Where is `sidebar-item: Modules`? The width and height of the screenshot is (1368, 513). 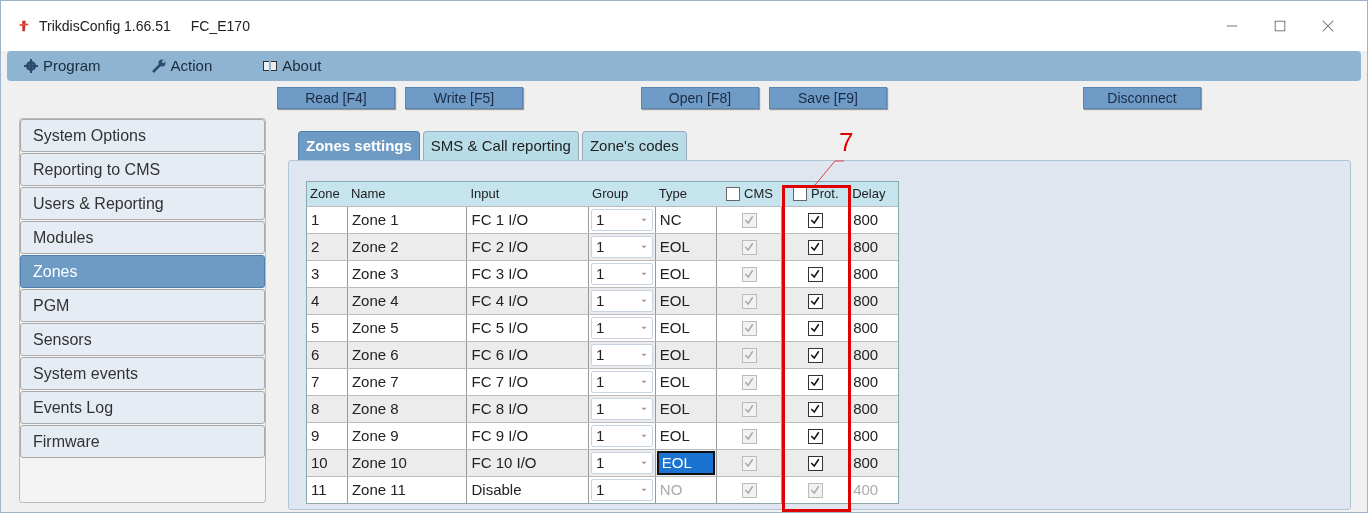 sidebar-item: Modules is located at coordinates (142, 237).